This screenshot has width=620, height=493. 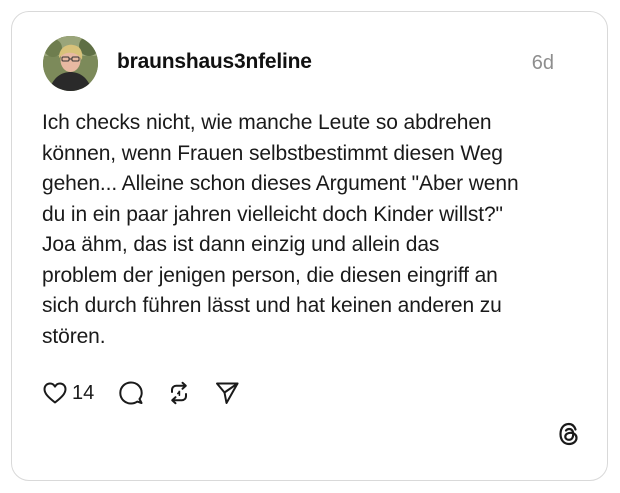 I want to click on username: braunshaus3nfeline, so click(x=214, y=62).